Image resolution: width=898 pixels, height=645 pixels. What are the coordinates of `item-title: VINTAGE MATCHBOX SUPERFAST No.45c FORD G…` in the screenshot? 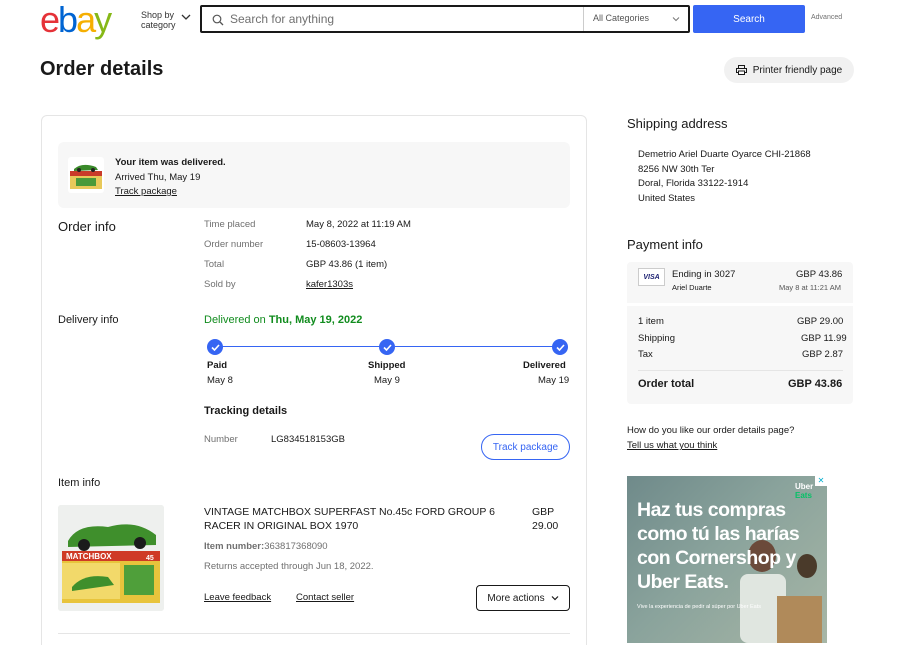 It's located at (359, 519).